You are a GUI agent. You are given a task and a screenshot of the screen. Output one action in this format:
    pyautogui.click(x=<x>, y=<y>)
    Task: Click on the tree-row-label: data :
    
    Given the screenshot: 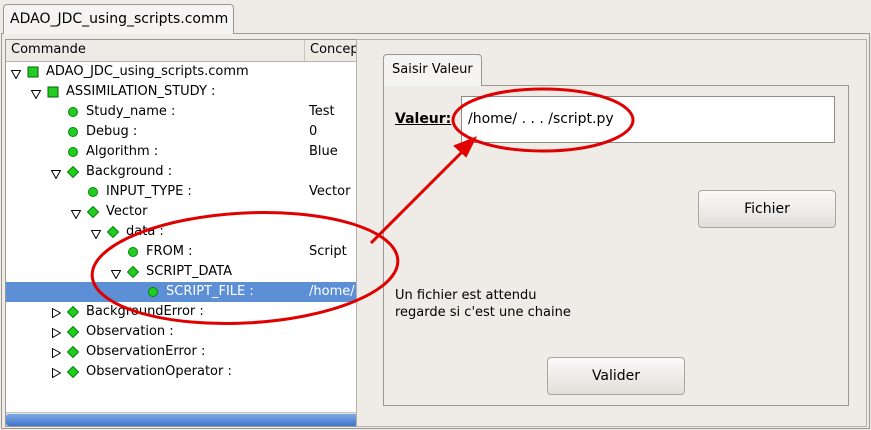 What is the action you would take?
    pyautogui.click(x=145, y=231)
    